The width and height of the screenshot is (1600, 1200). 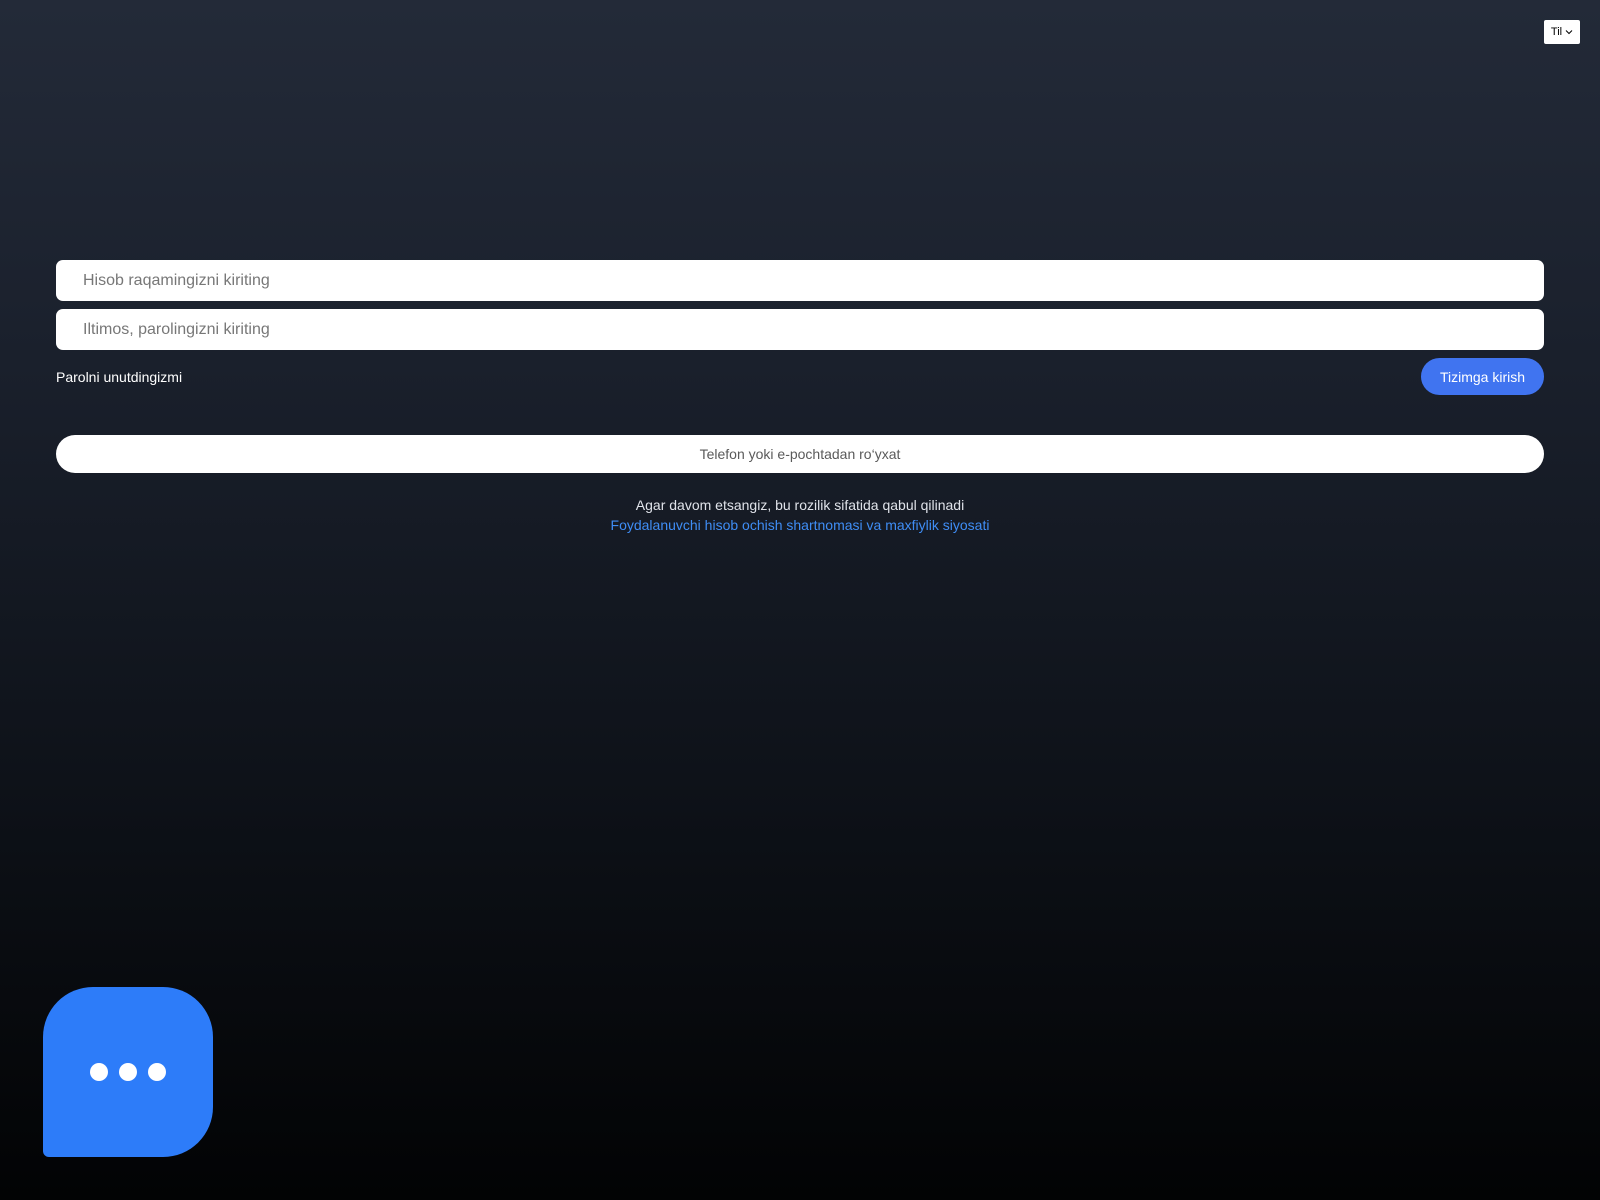 I want to click on account-field, so click(x=800, y=280).